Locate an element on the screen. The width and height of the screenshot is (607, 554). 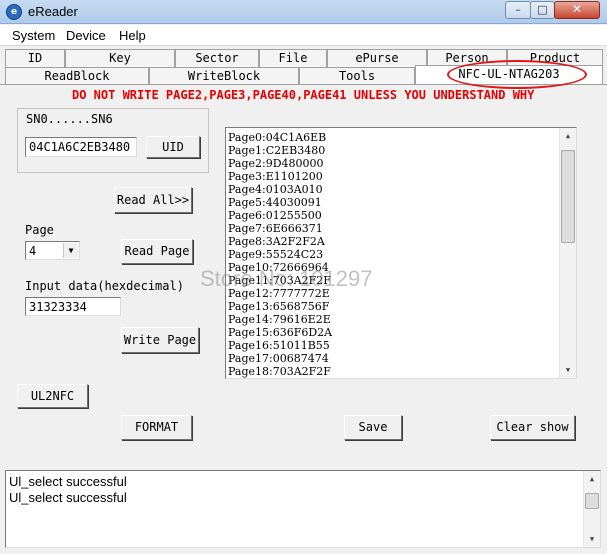
list-item: Page13:6568756F is located at coordinates (279, 306).